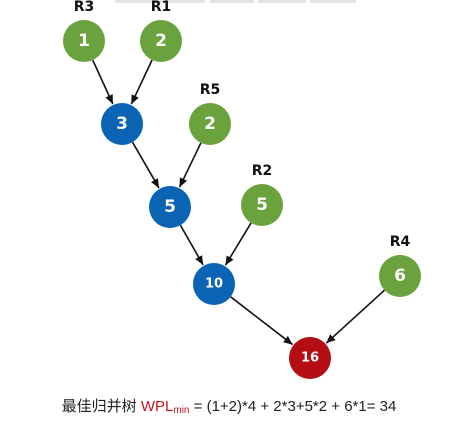 Image resolution: width=458 pixels, height=421 pixels. I want to click on node-m3: 3, so click(122, 124).